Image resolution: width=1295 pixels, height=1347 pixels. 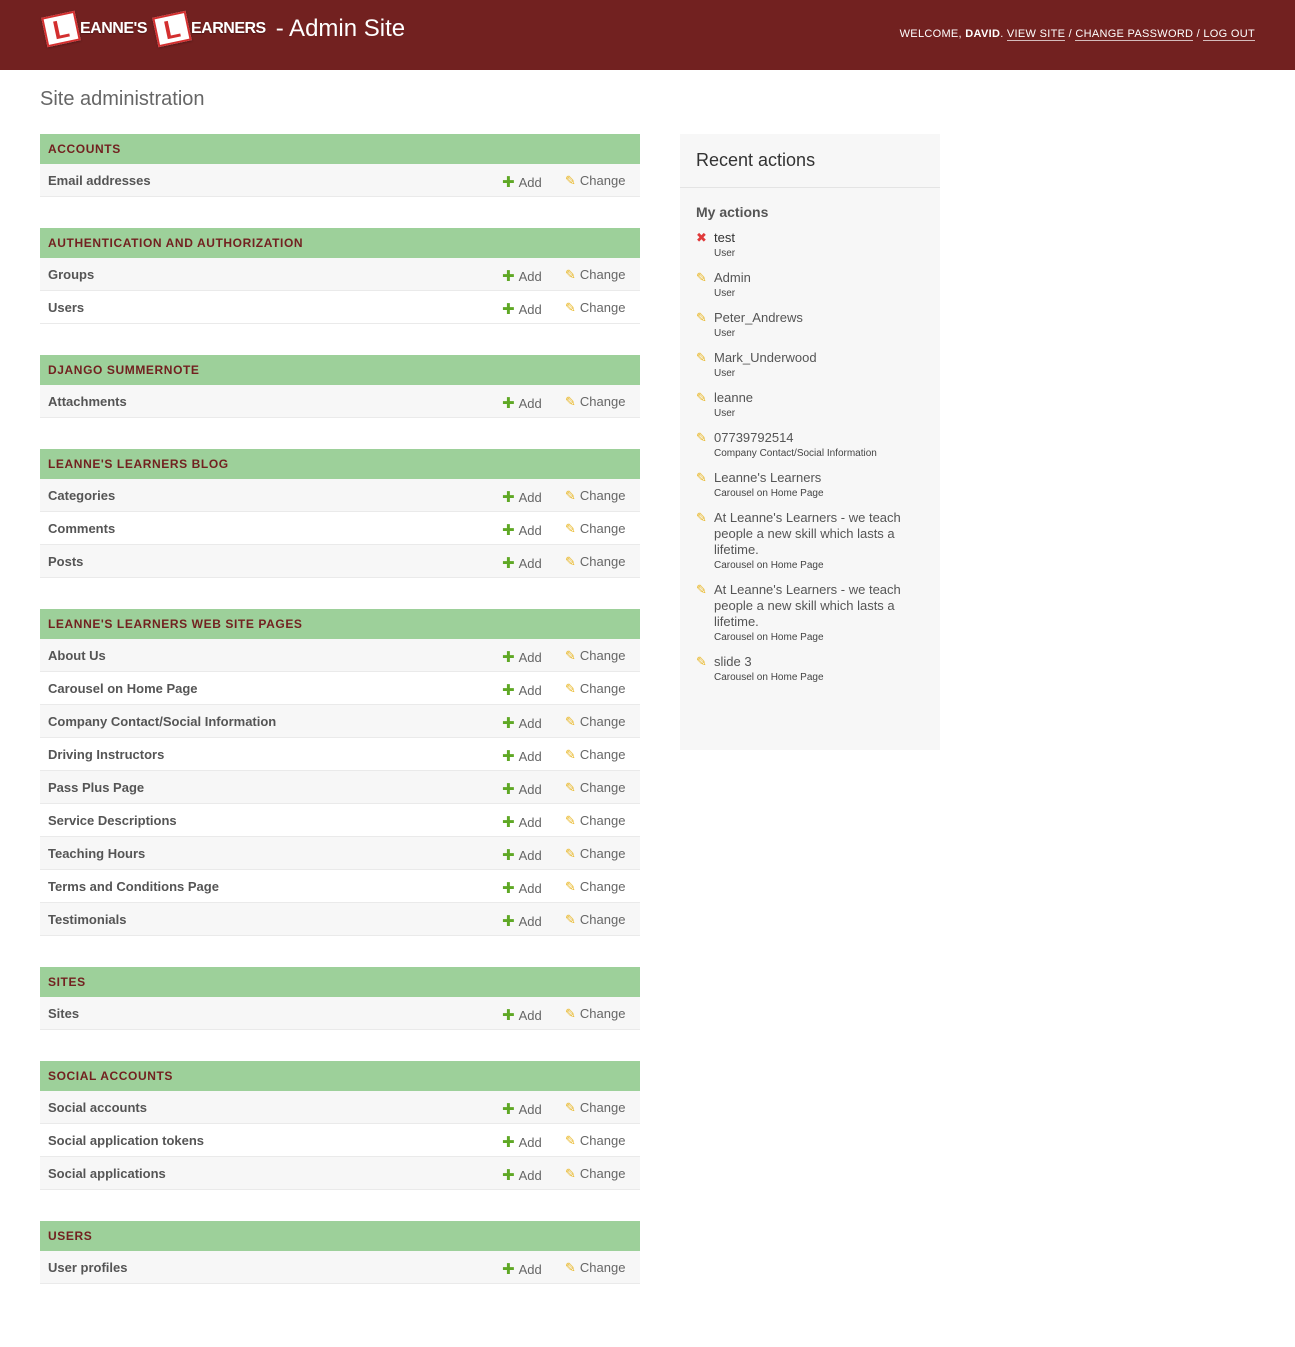 What do you see at coordinates (66, 307) in the screenshot?
I see `model-link: Users` at bounding box center [66, 307].